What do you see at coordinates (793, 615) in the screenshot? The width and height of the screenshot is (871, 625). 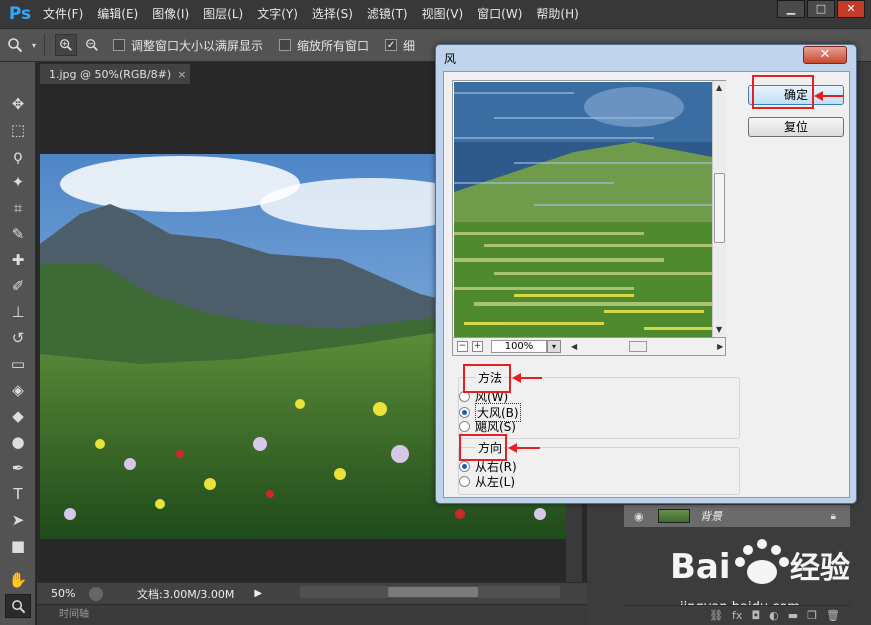 I see `group-folder-icon: ▬` at bounding box center [793, 615].